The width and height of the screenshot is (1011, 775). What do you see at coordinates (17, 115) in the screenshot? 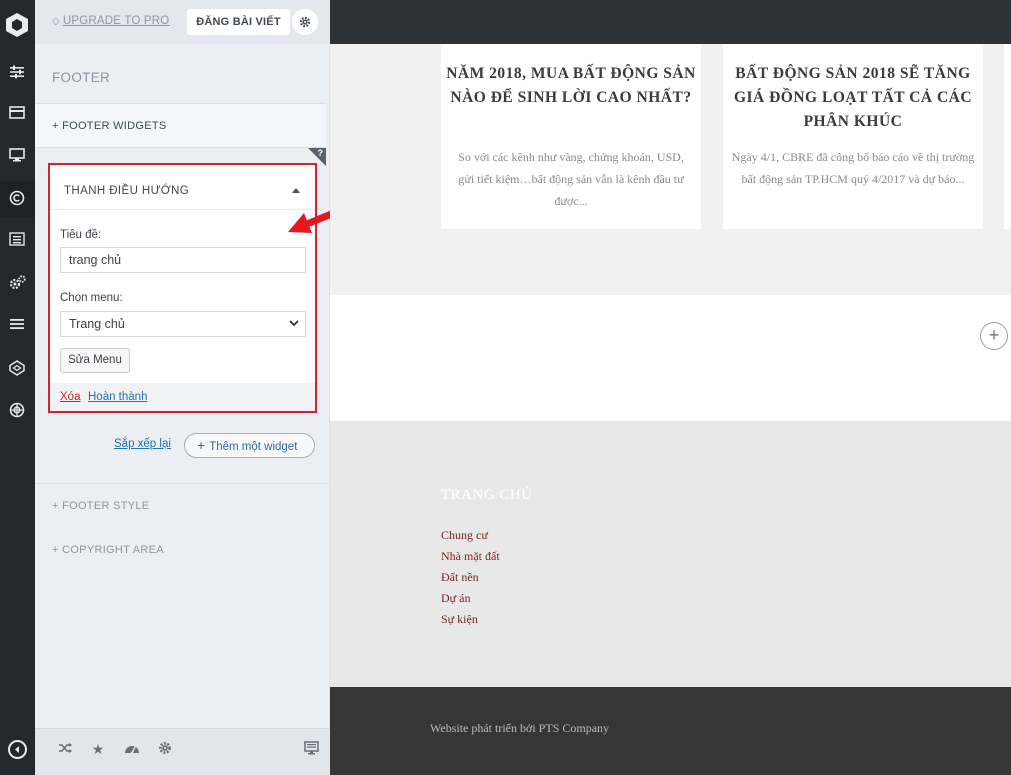
I see `card-icon` at bounding box center [17, 115].